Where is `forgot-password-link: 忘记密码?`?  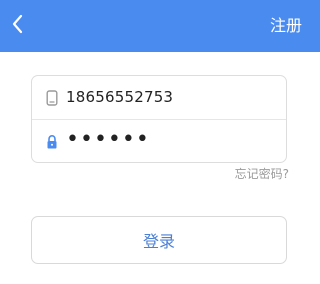
forgot-password-link: 忘记密码? is located at coordinates (262, 174).